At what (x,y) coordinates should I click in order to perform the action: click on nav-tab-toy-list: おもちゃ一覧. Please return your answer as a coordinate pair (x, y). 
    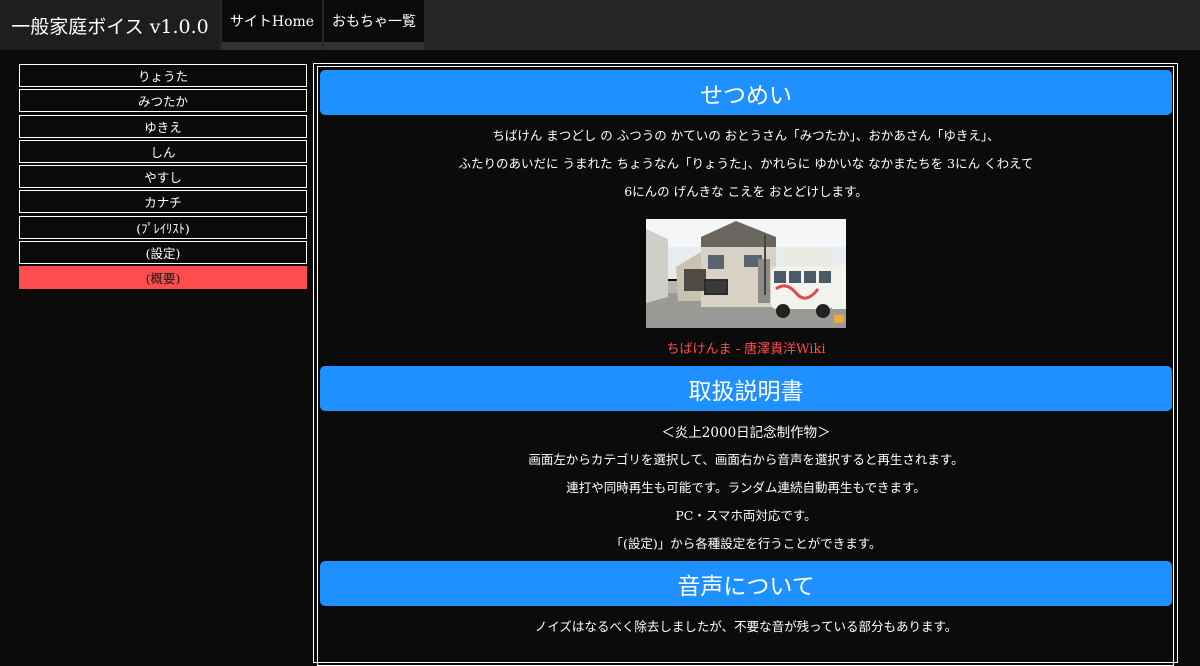
    Looking at the image, I should click on (374, 25).